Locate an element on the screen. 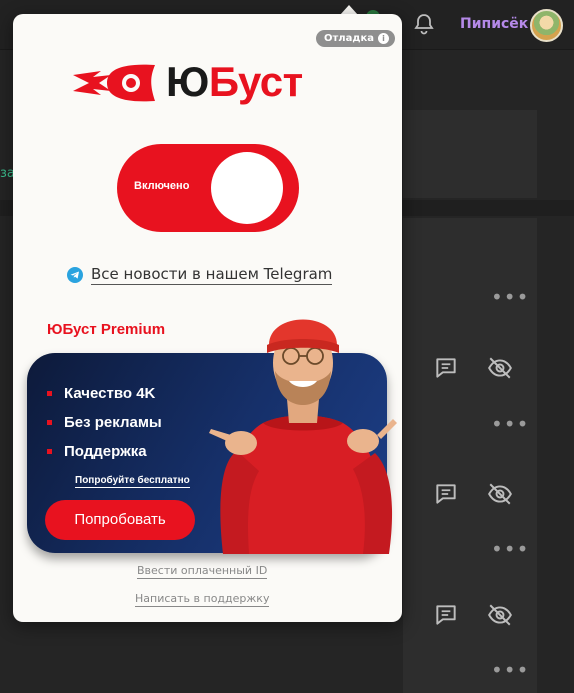  debug-badge: Отладка i is located at coordinates (355, 38).